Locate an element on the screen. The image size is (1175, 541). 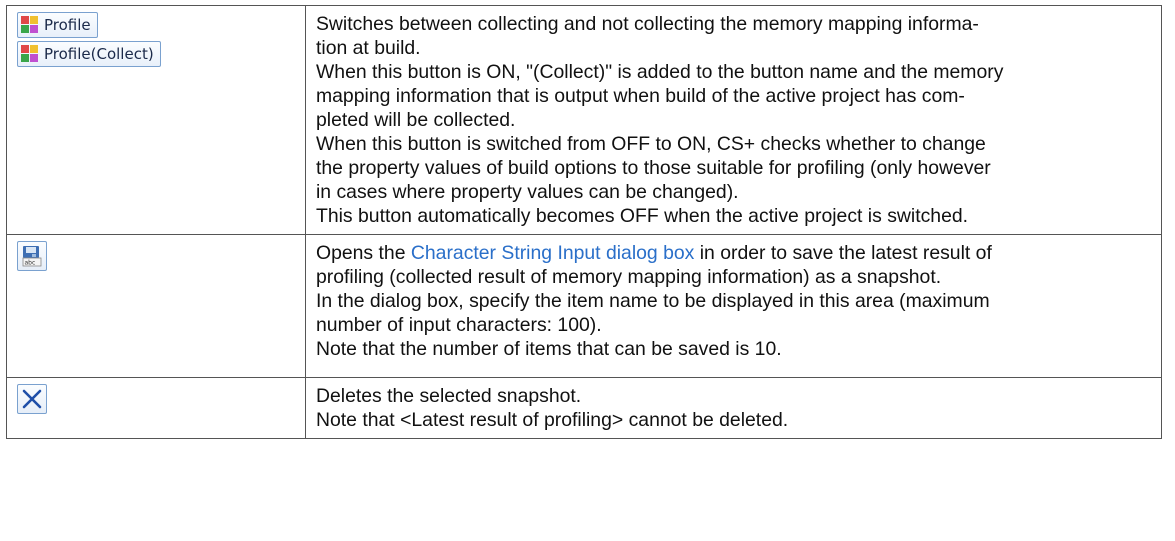
button-cell: abc is located at coordinates (156, 306).